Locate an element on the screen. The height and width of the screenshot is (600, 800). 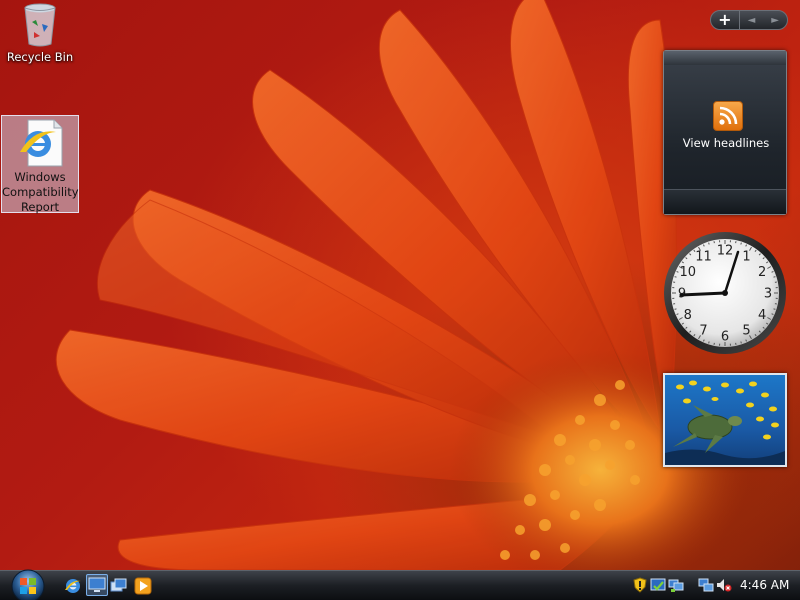
rss-feed-icon is located at coordinates (728, 116).